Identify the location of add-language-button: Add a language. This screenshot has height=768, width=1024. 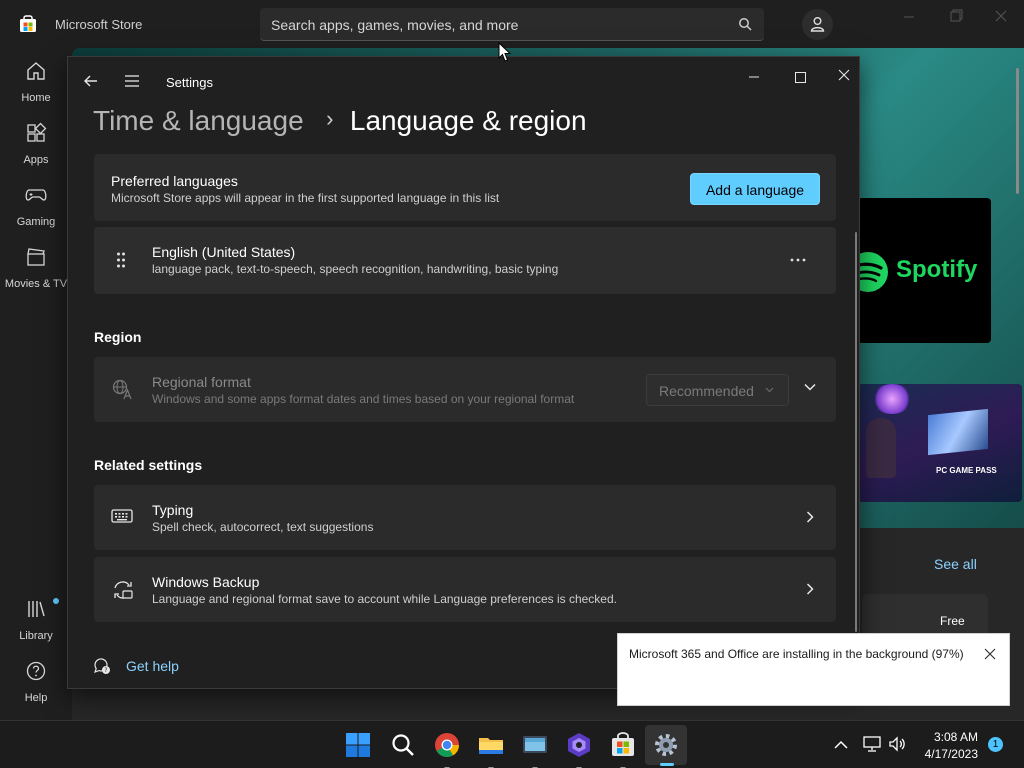
(755, 189).